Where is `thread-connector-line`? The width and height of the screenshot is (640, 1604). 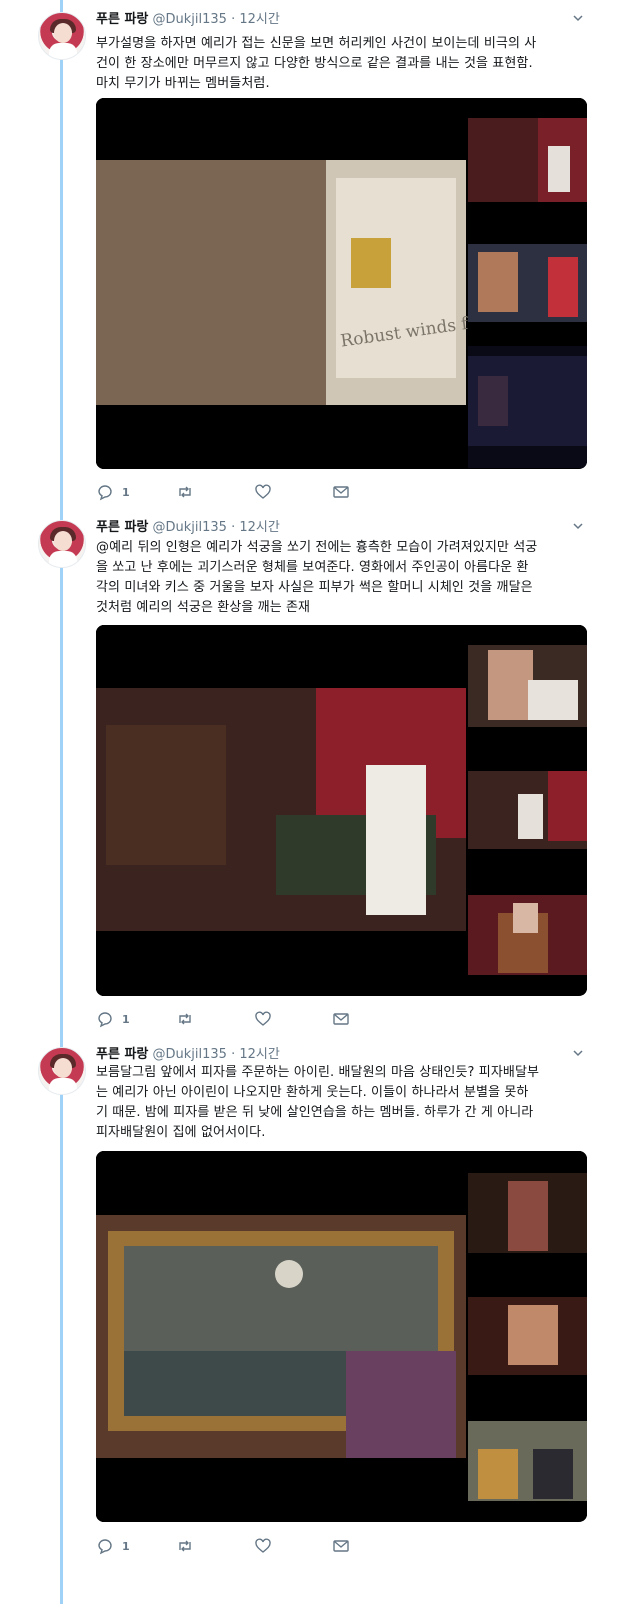
thread-connector-line is located at coordinates (61, 802).